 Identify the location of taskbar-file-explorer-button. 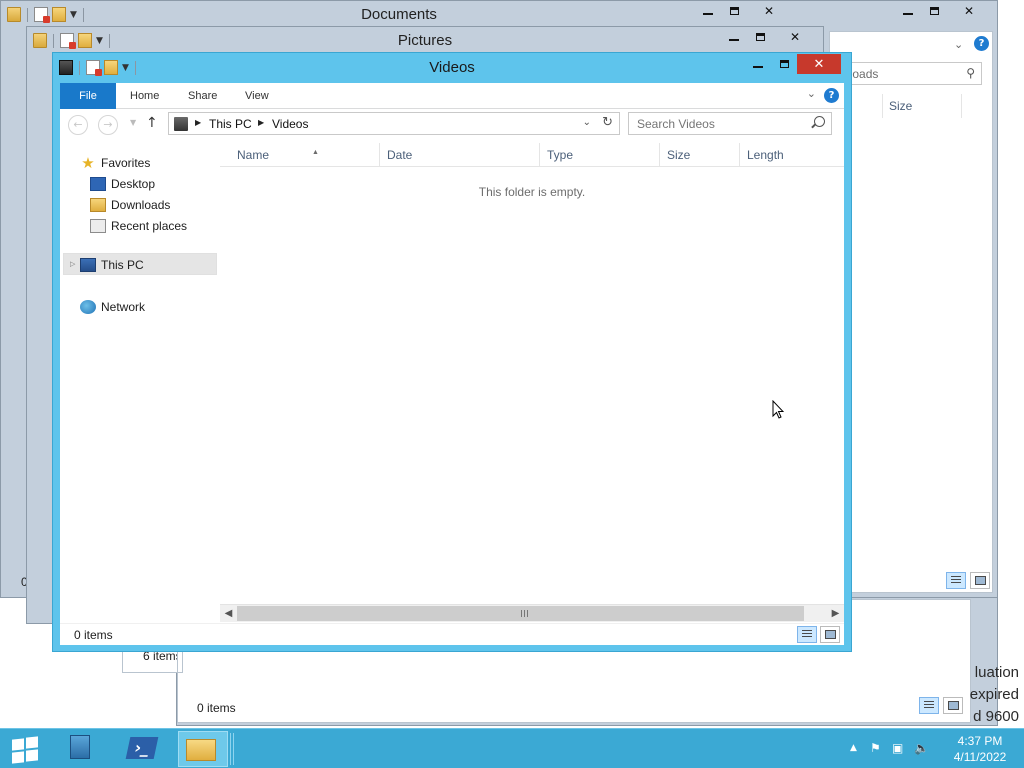
(203, 749).